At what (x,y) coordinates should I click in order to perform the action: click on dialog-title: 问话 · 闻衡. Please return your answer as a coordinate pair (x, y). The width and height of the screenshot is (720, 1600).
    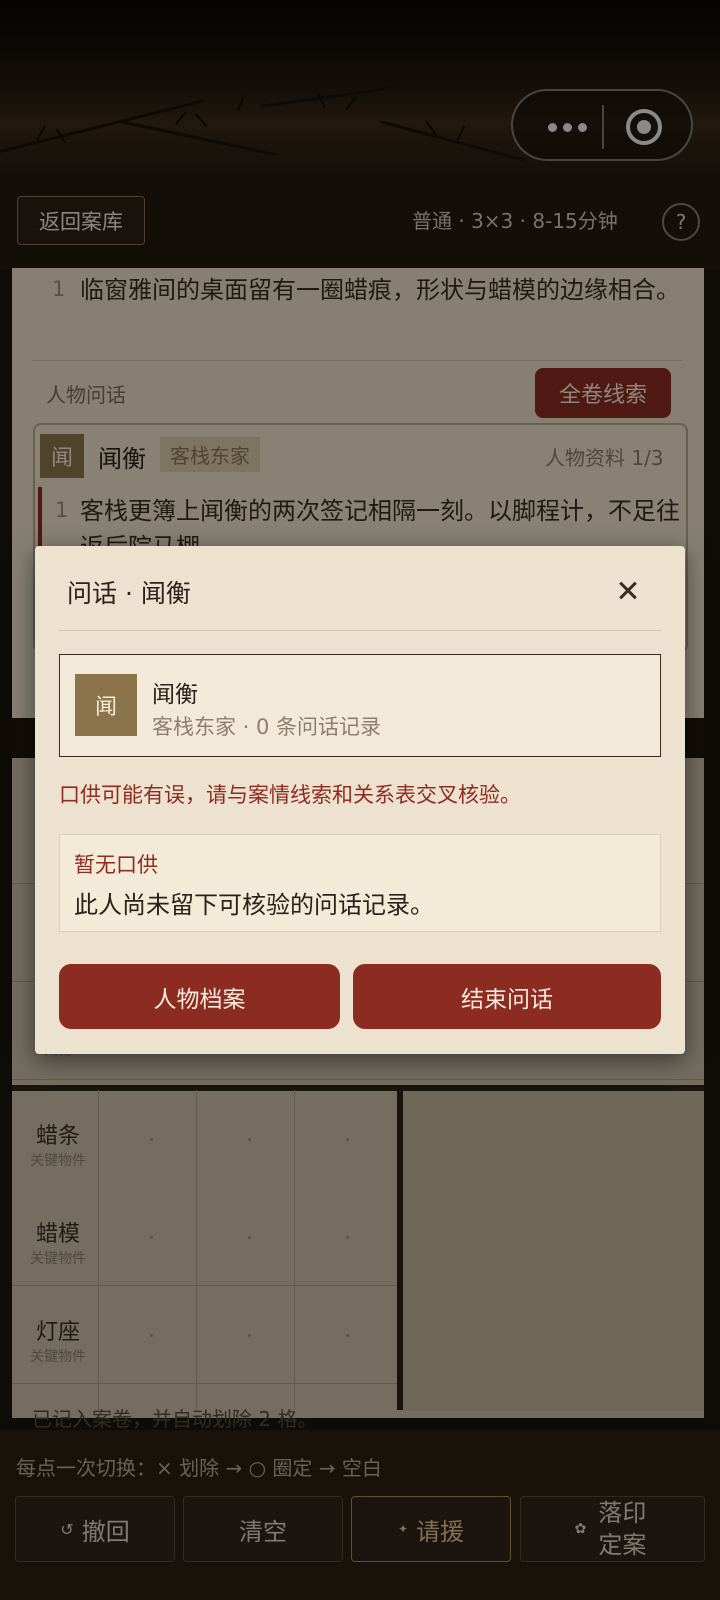
    Looking at the image, I should click on (129, 593).